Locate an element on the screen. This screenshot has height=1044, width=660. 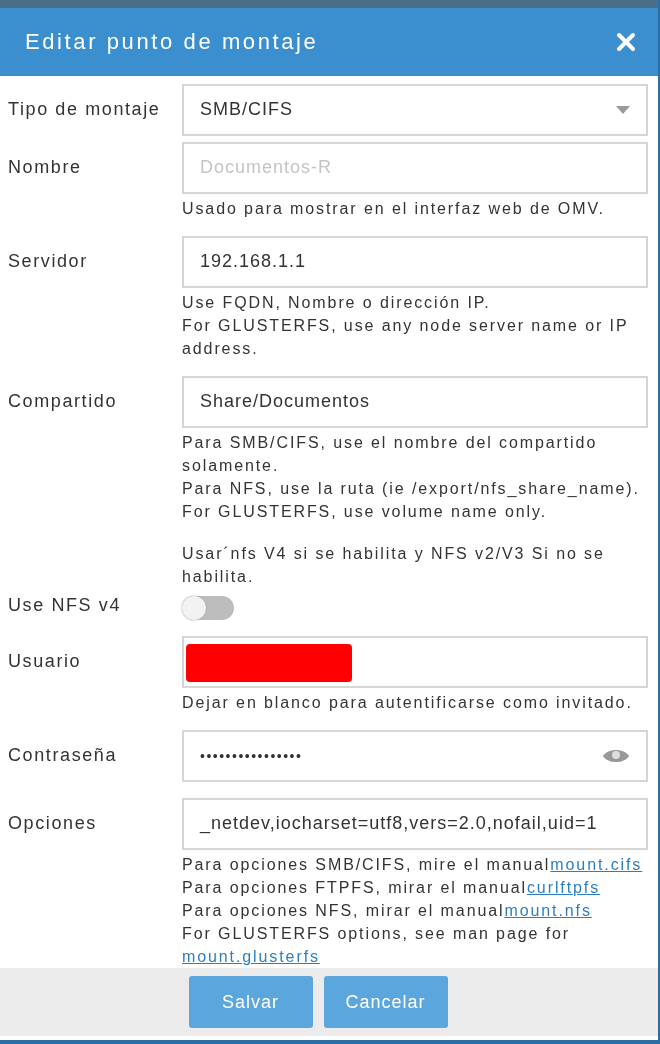
manual-link: mount.glusterfs is located at coordinates (251, 956).